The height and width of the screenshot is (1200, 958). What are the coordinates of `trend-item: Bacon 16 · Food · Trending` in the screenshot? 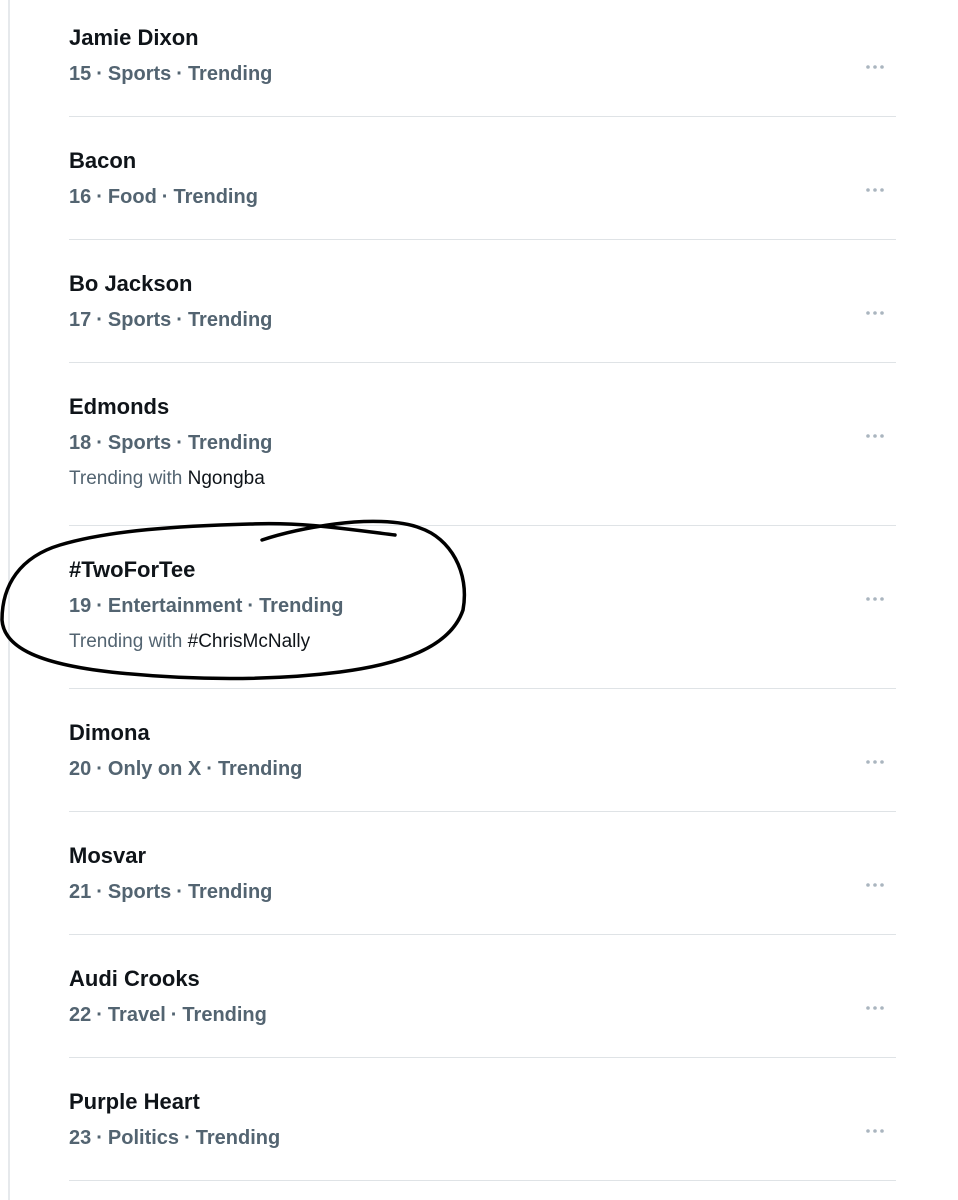 It's located at (482, 193).